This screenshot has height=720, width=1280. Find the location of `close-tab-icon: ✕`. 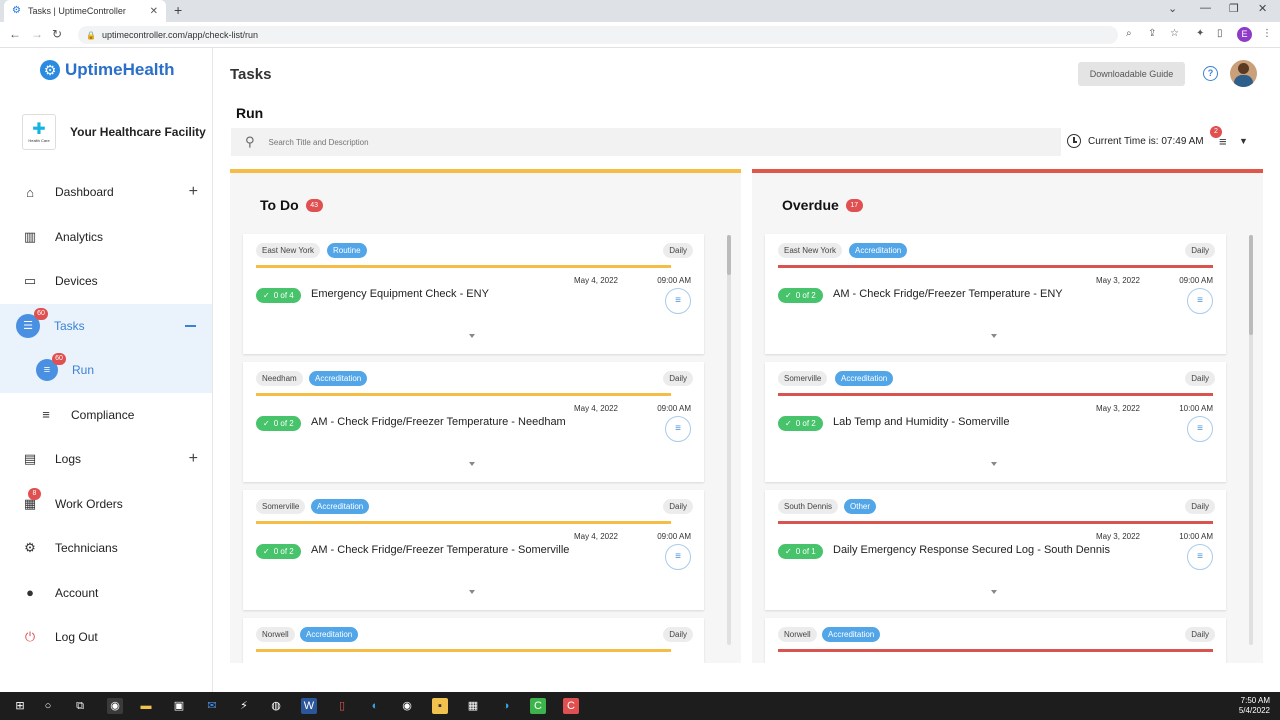

close-tab-icon: ✕ is located at coordinates (154, 11).